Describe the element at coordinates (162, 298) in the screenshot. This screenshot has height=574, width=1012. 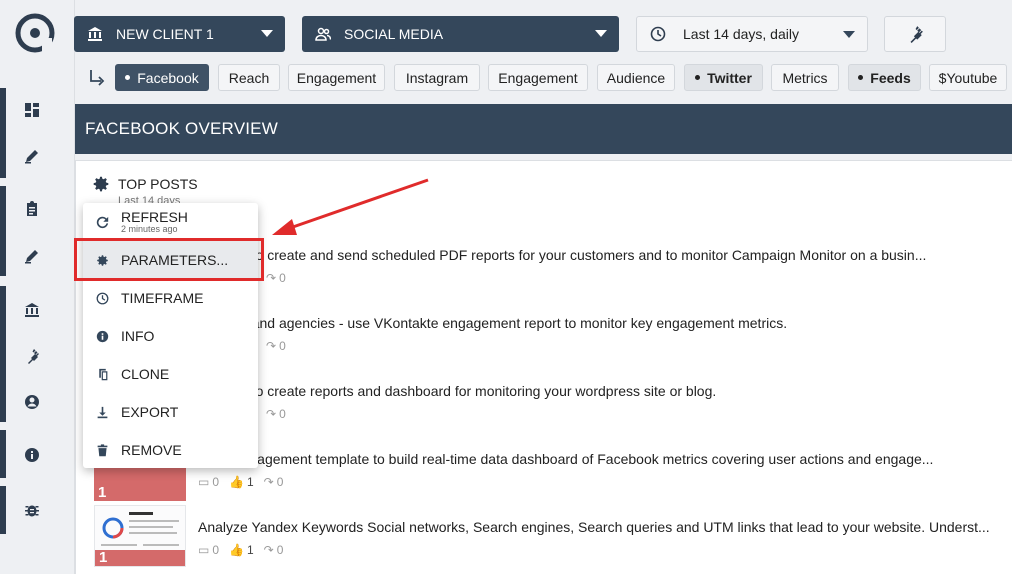
I see `menu-item-label: TIMEFRAME` at that location.